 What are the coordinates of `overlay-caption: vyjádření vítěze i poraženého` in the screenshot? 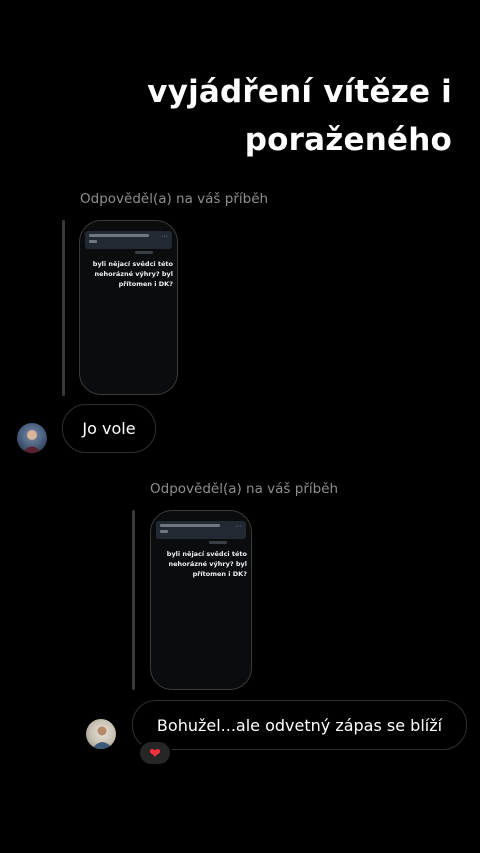 It's located at (299, 116).